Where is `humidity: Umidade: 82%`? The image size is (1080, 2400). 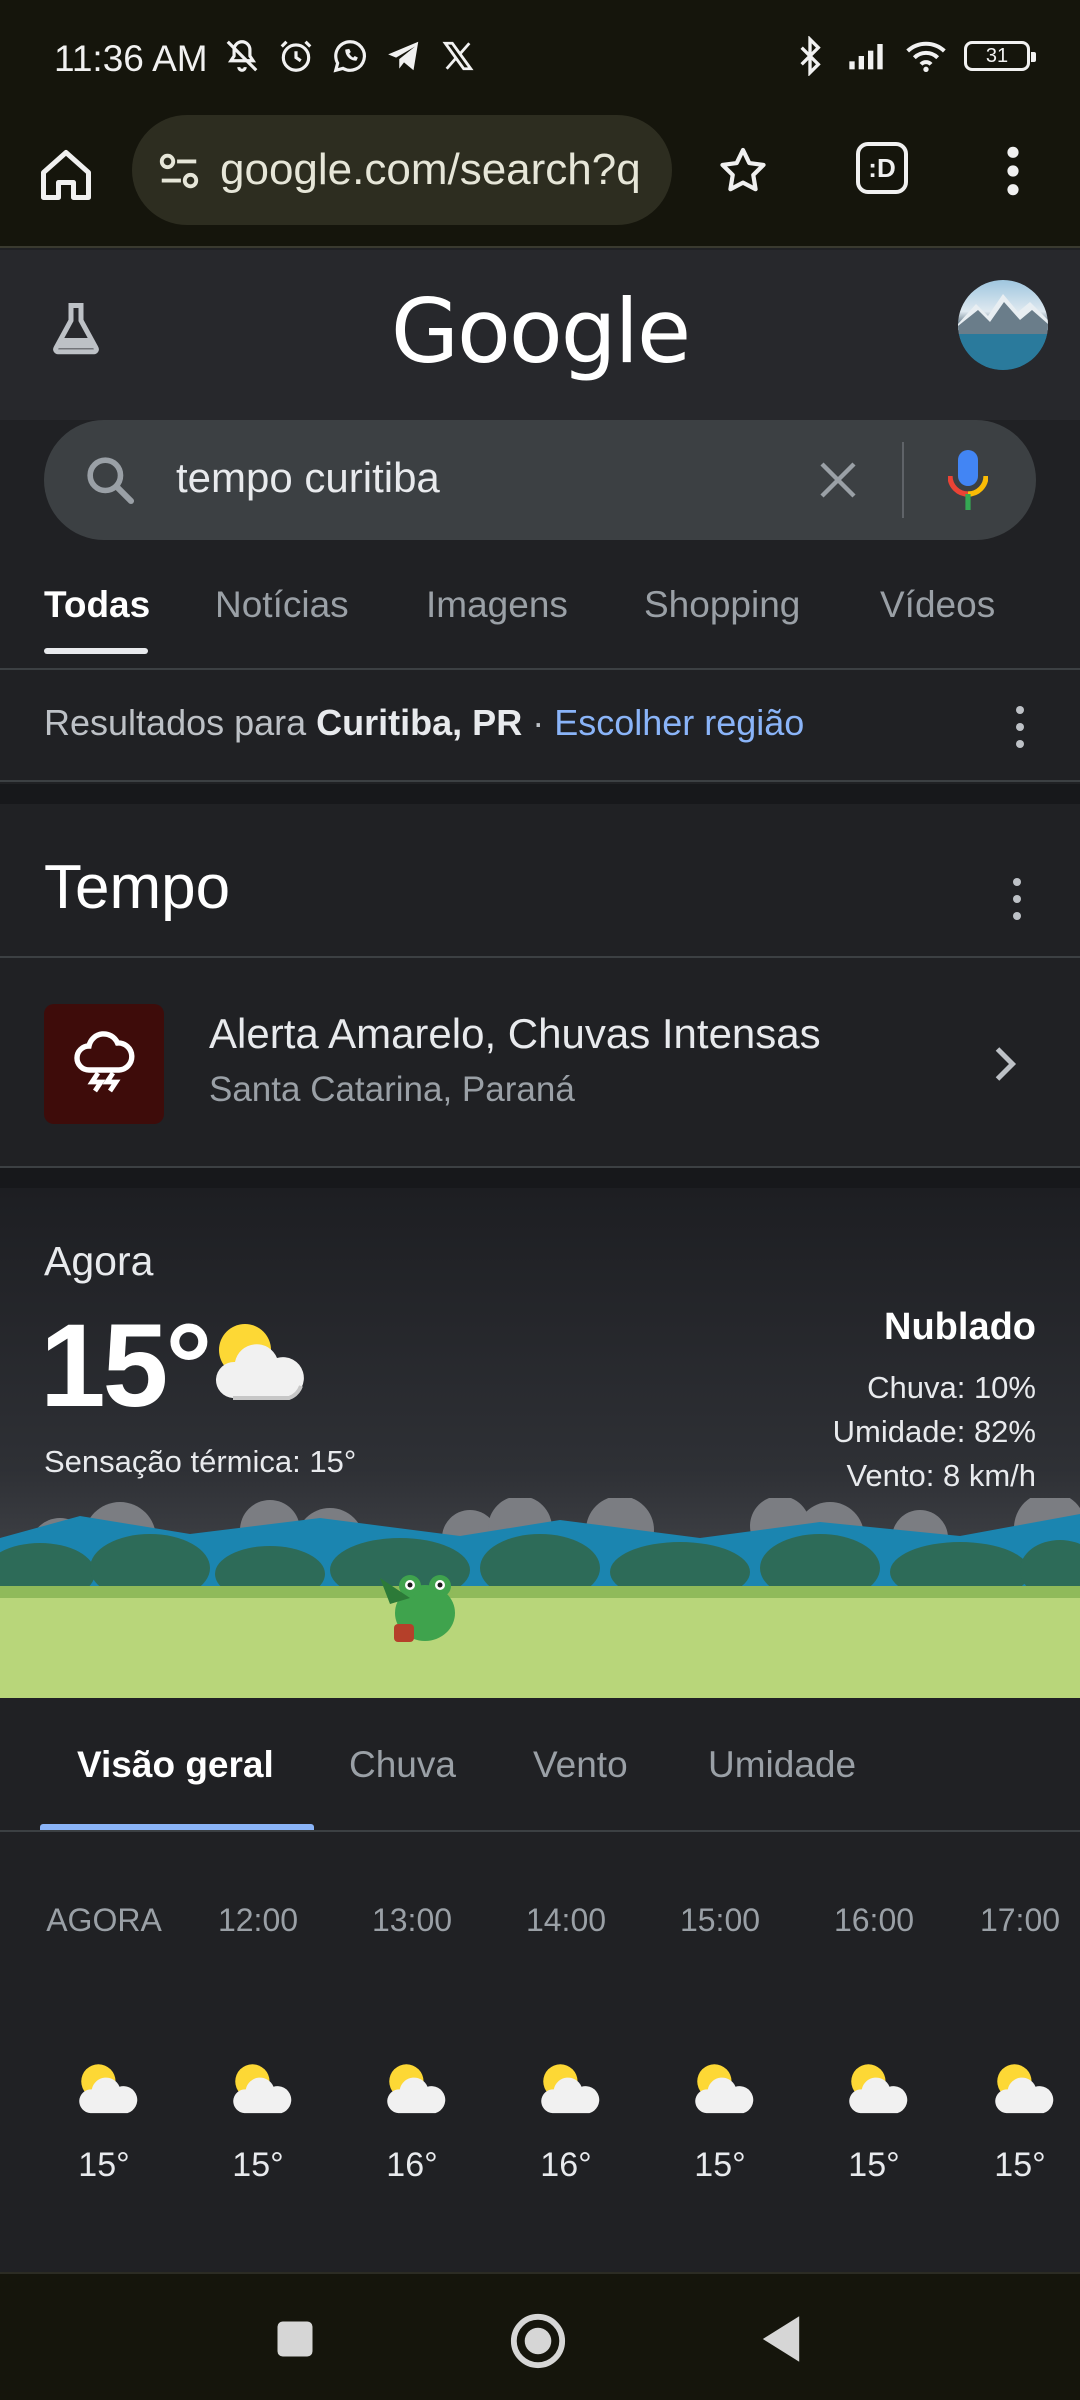 humidity: Umidade: 82% is located at coordinates (934, 1431).